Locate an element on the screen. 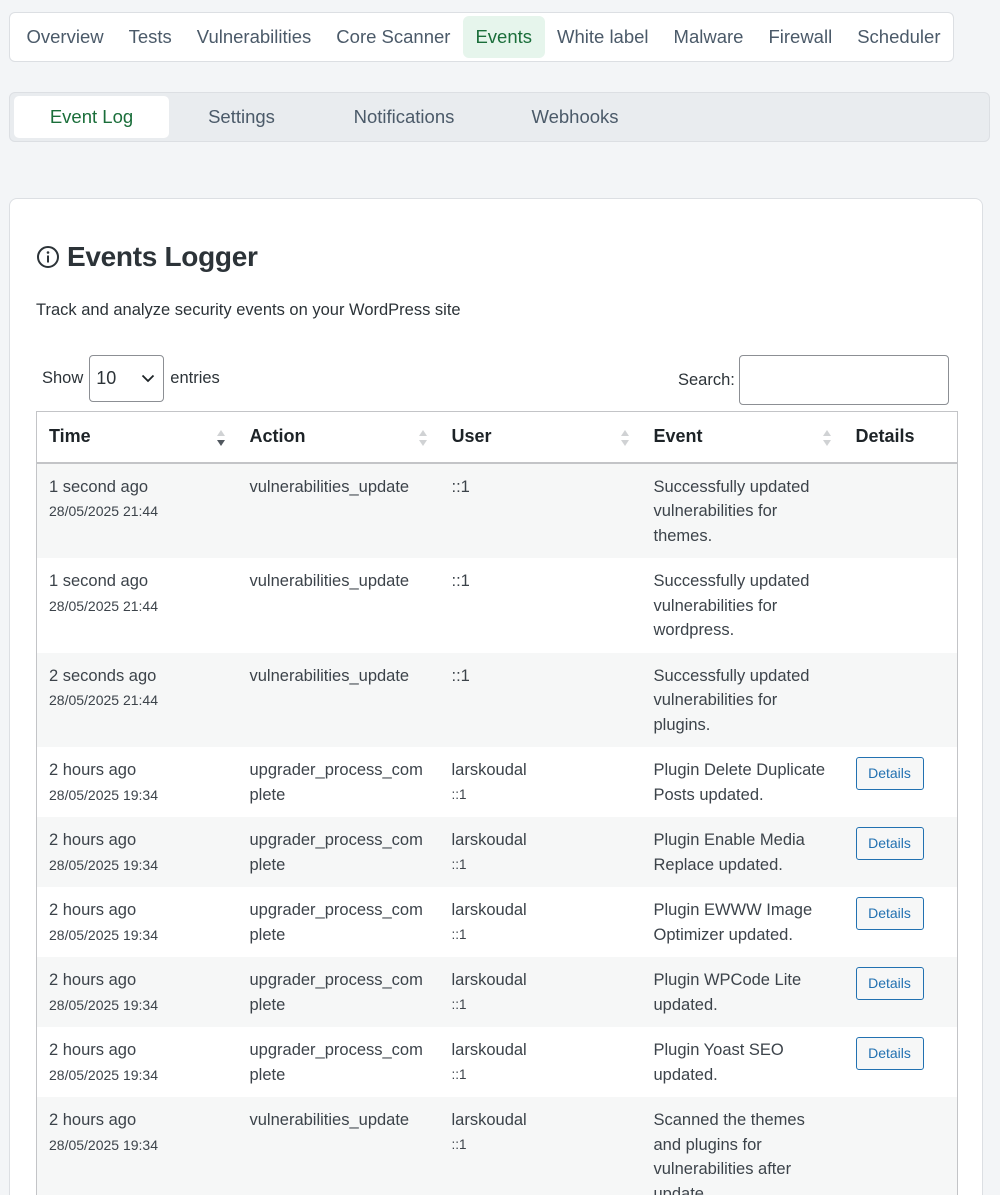  info-circle-icon is located at coordinates (48, 257).